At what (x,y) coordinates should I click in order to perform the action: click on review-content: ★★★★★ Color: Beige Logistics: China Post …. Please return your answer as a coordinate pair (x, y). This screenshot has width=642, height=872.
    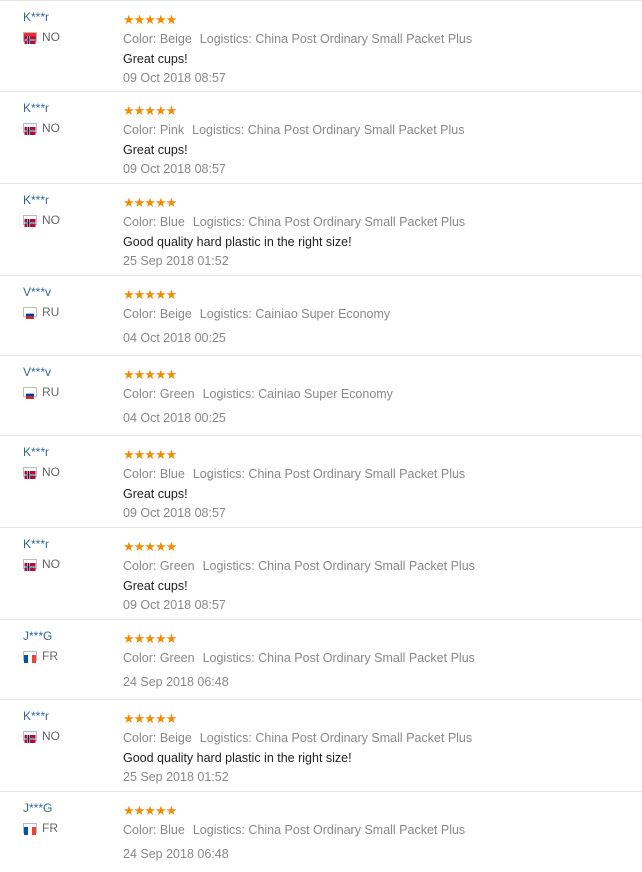
    Looking at the image, I should click on (373, 748).